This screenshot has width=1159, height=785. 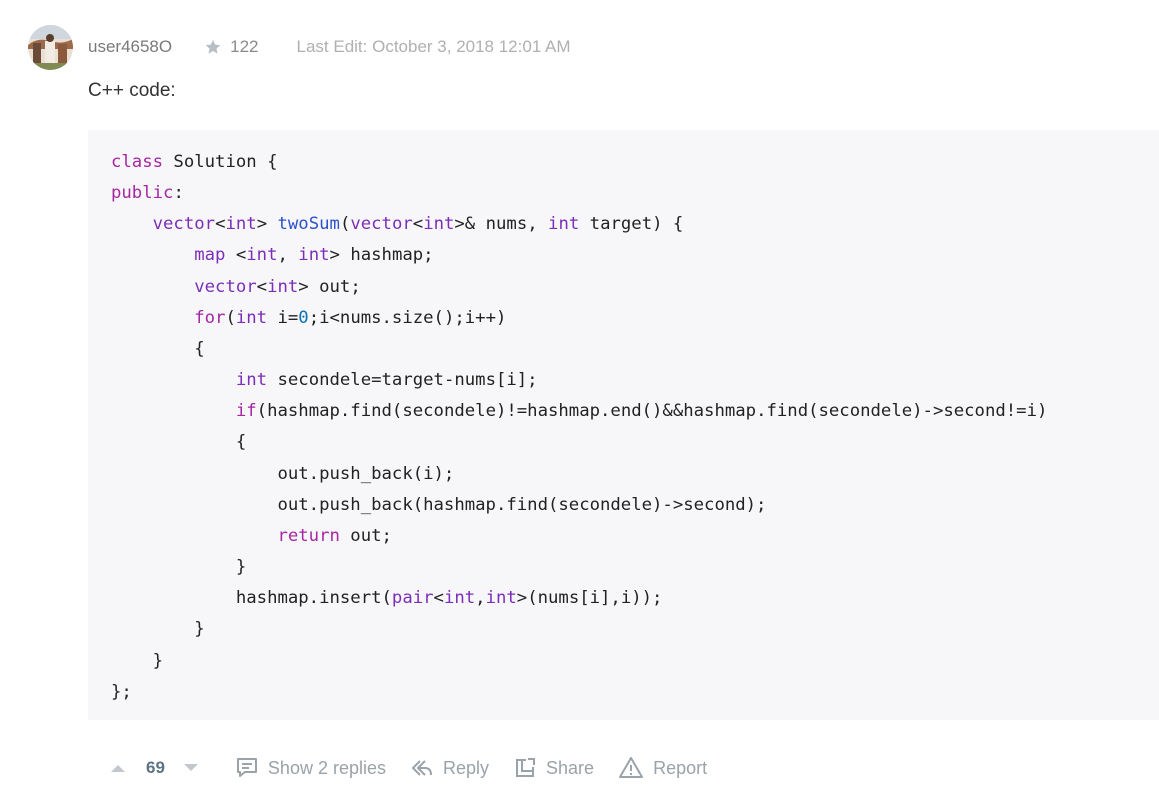 I want to click on warning-icon, so click(x=631, y=767).